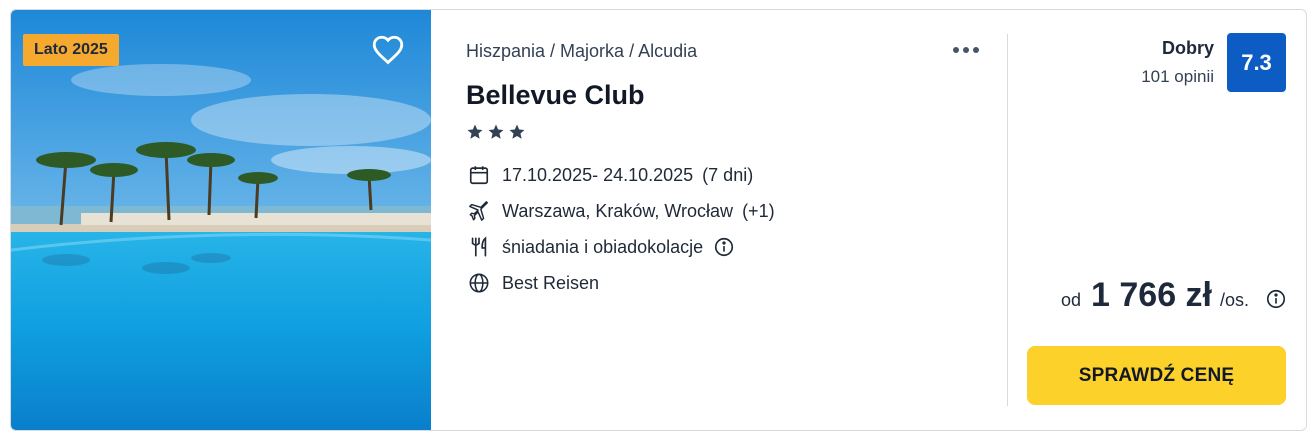  I want to click on more-options-button, so click(966, 50).